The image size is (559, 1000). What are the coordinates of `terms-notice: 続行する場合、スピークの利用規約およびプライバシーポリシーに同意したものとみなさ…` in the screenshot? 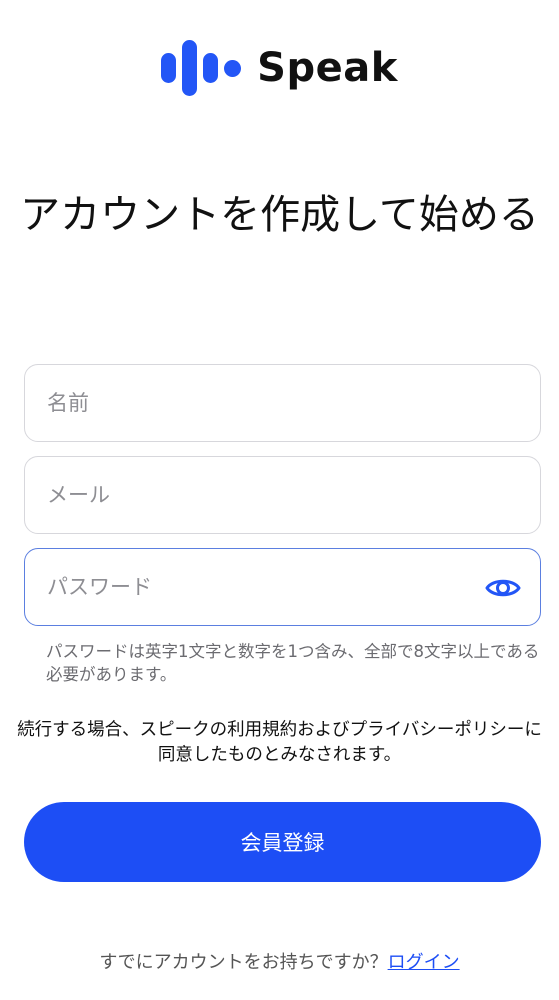 It's located at (279, 742).